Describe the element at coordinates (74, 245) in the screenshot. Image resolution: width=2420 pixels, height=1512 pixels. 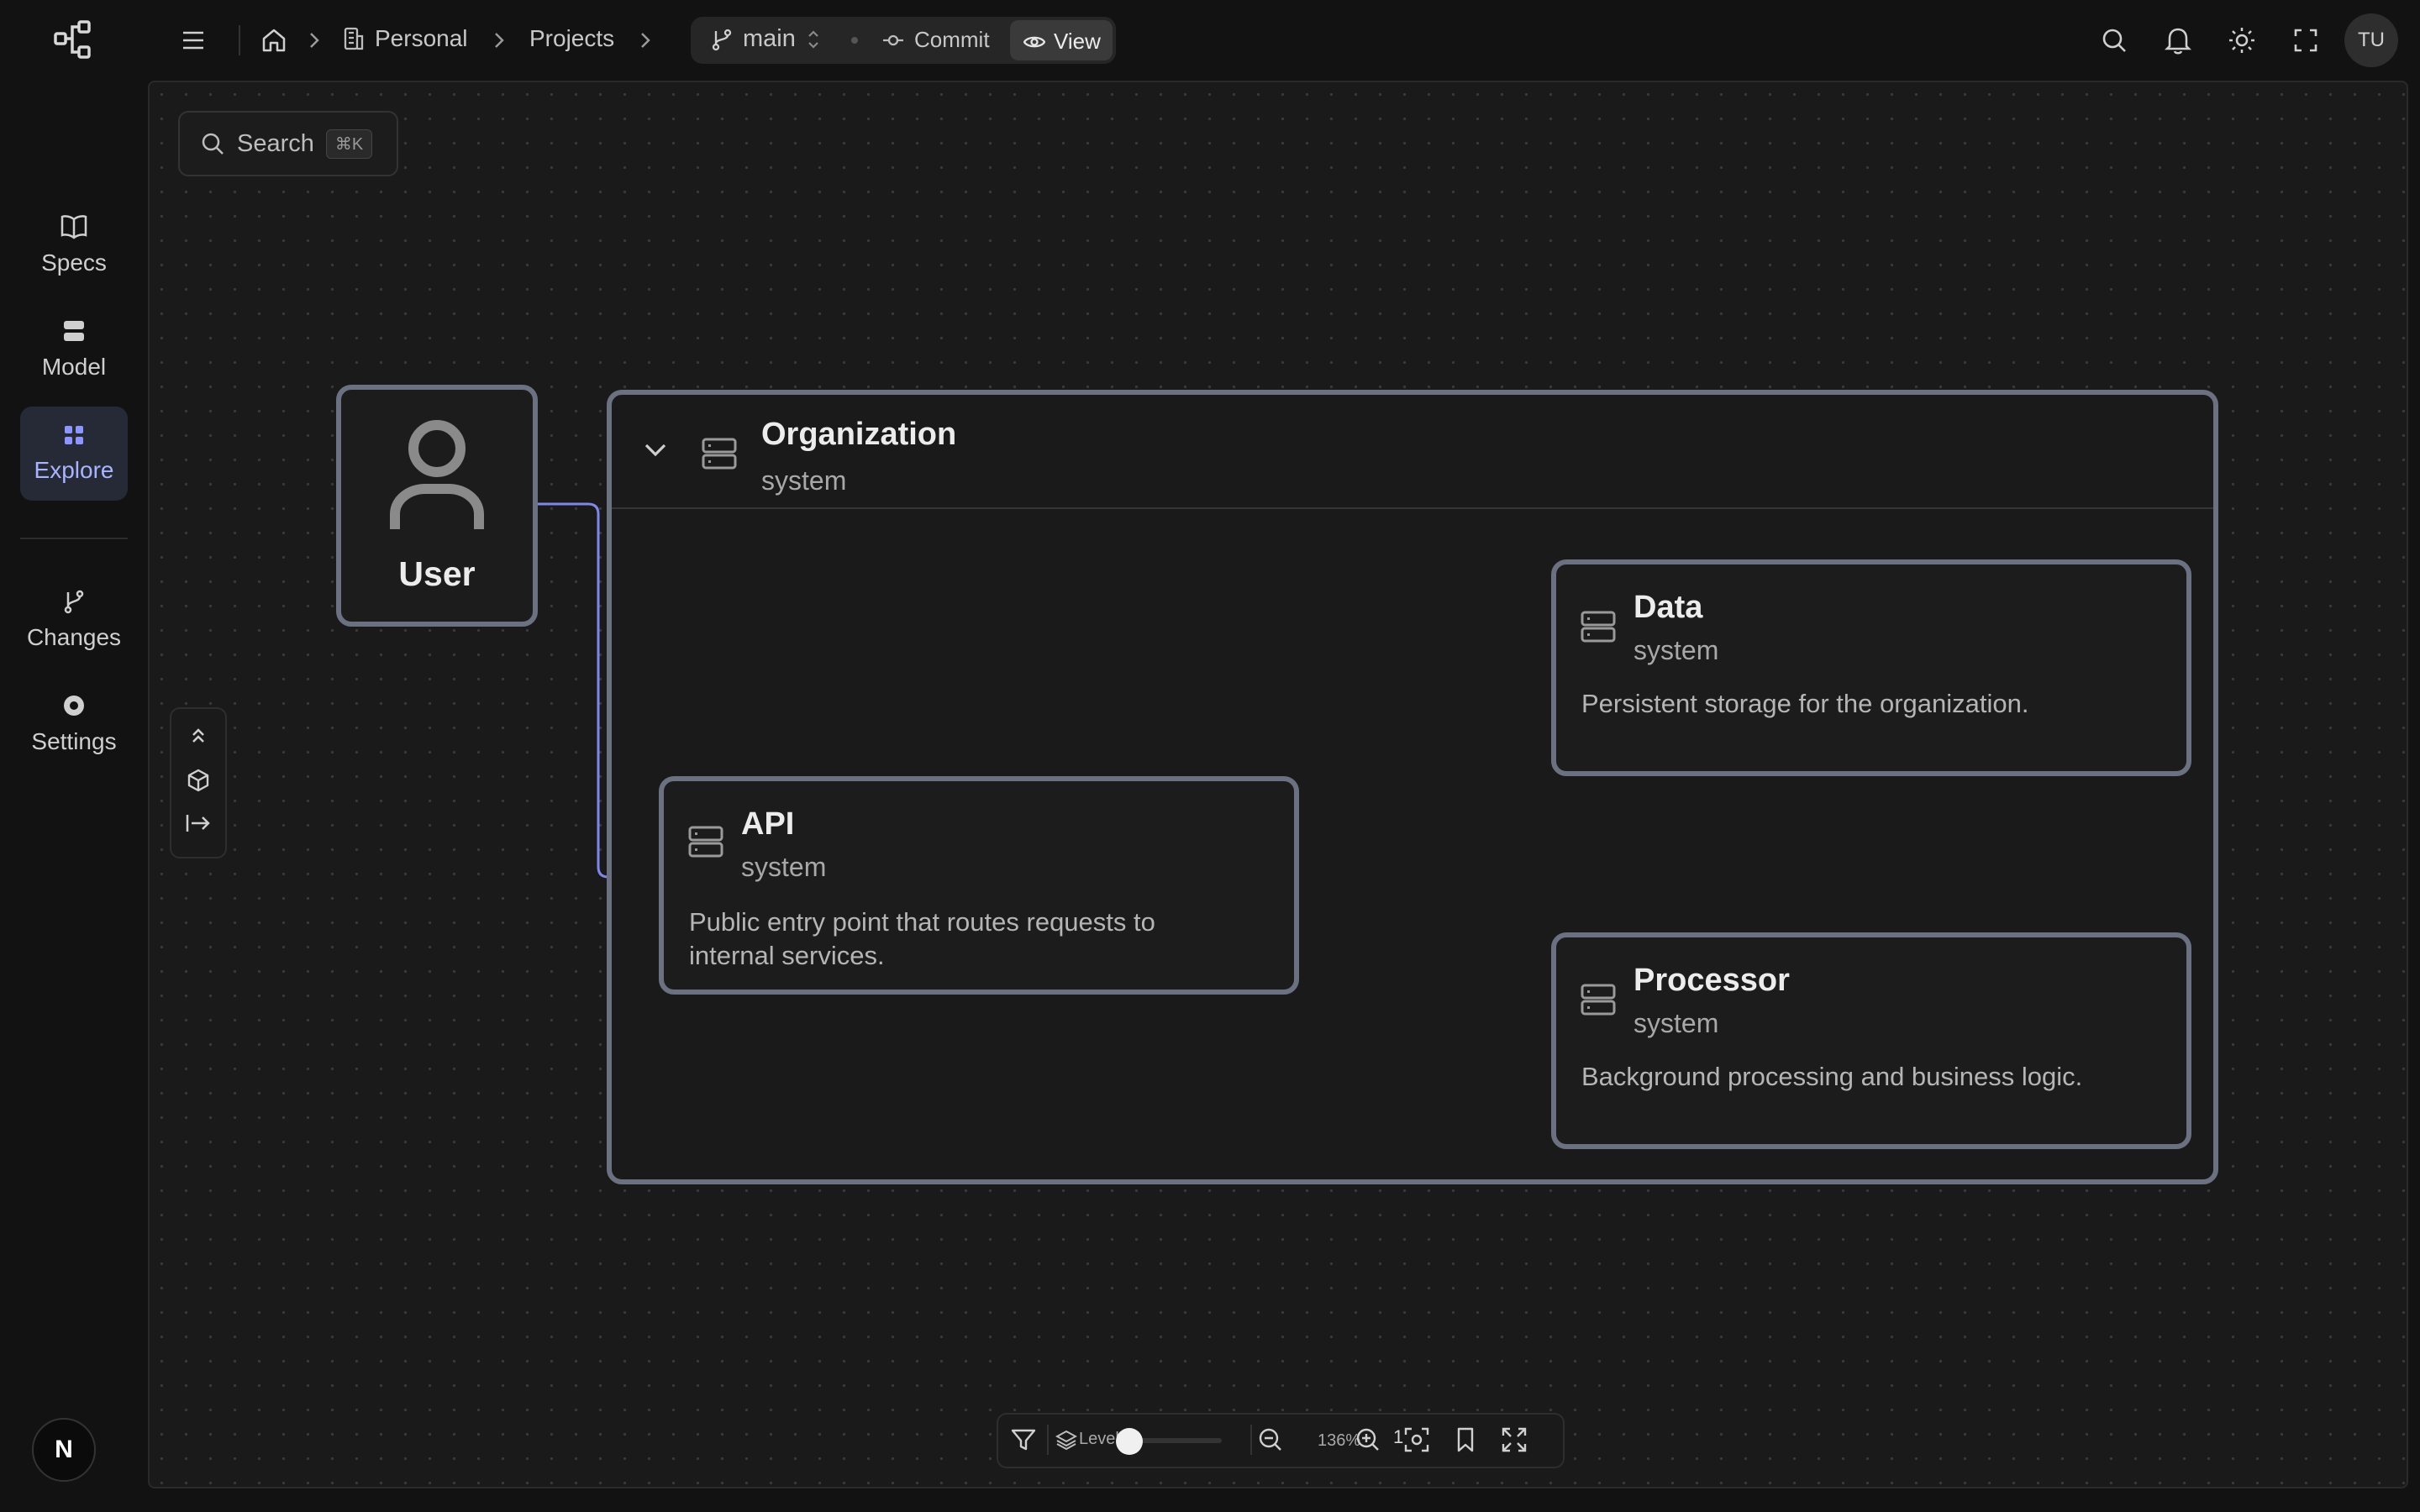
I see `sidebar-item-specs: Specs` at that location.